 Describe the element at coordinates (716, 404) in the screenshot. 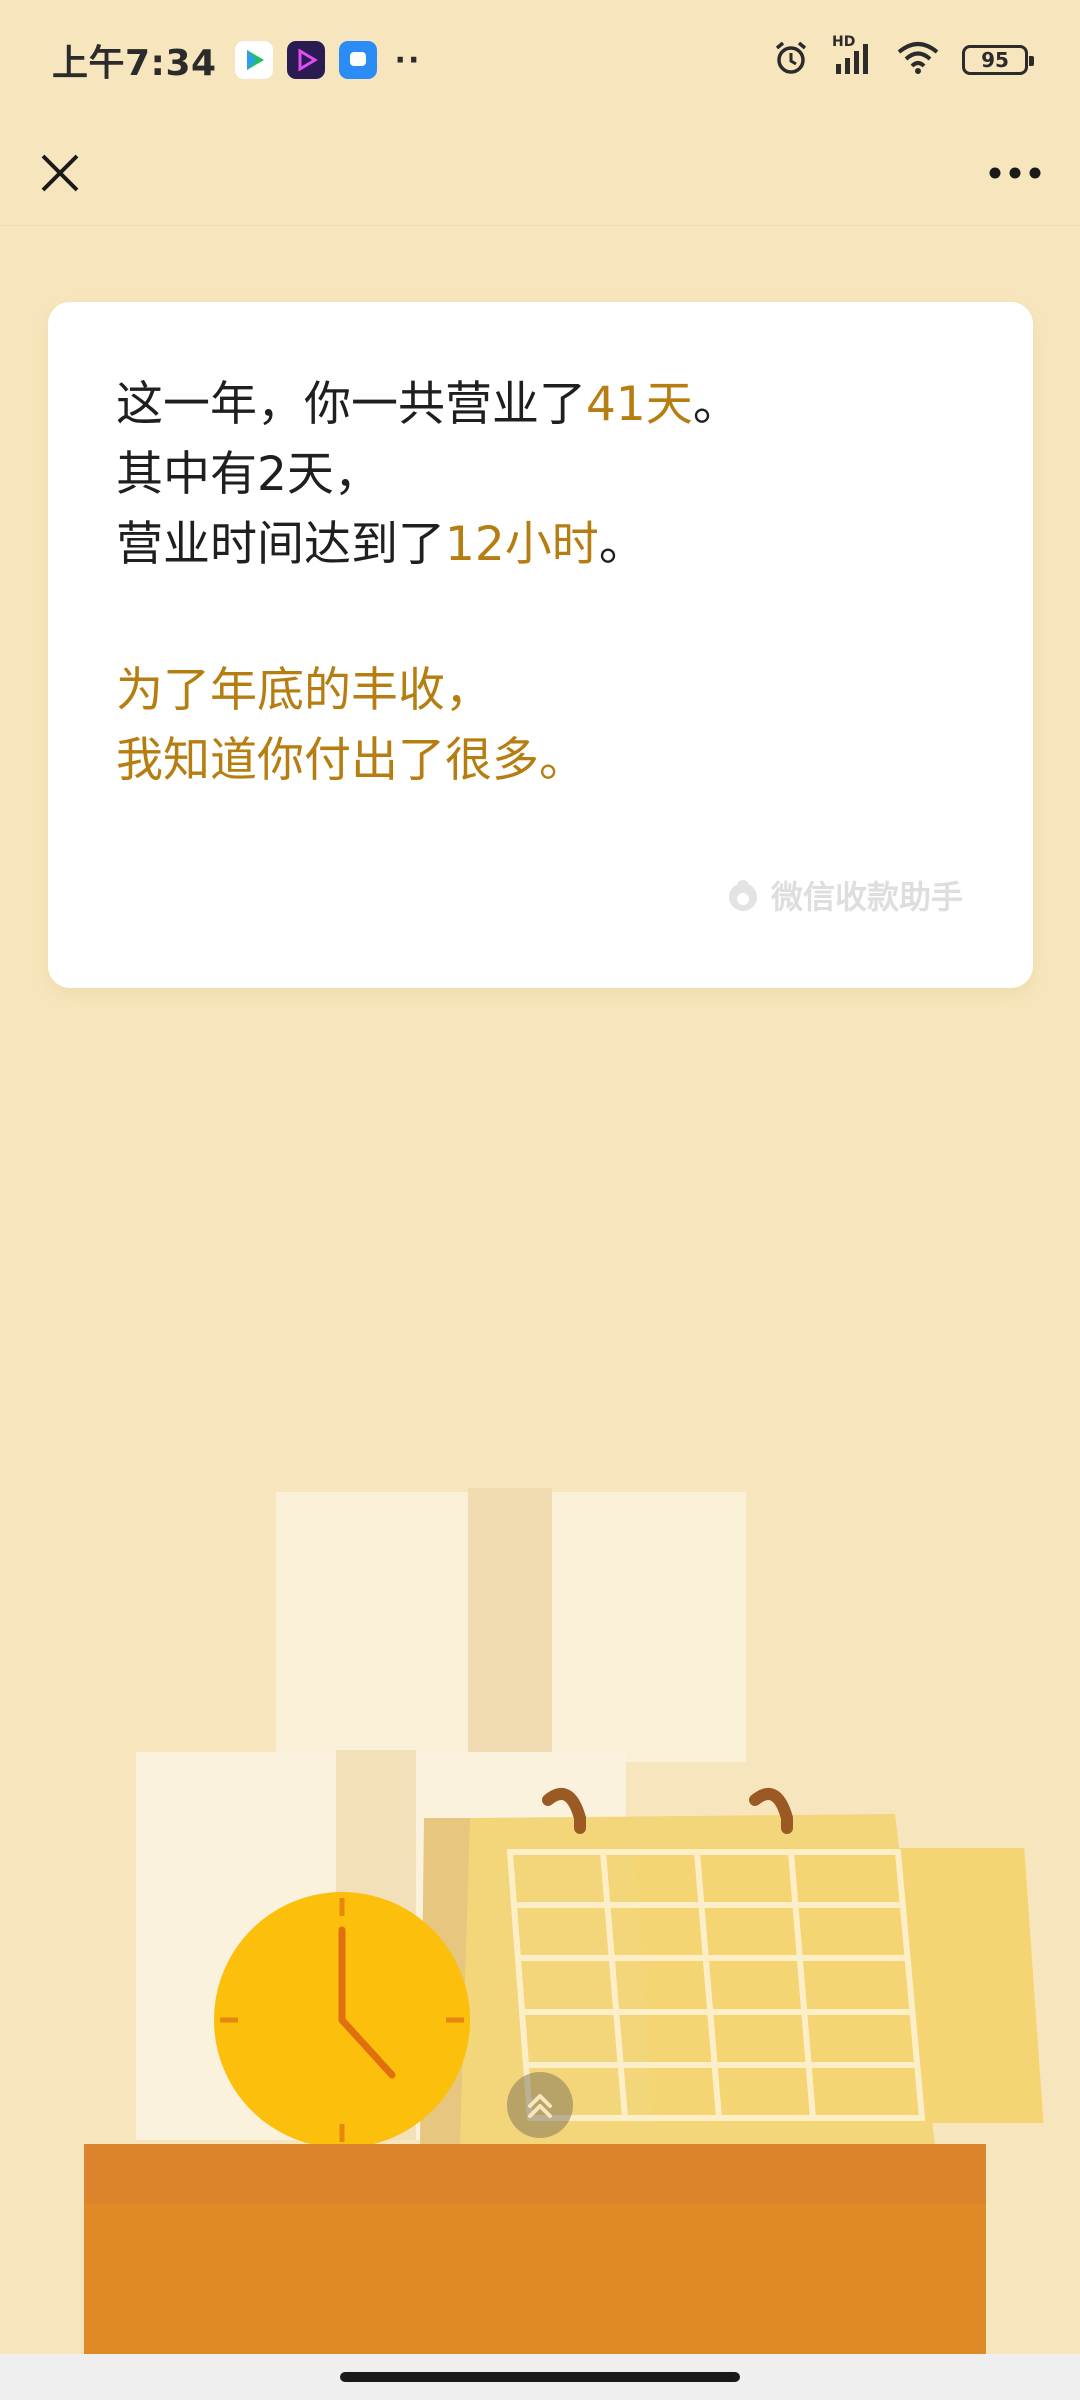

I see `business-days-suffix: 。` at that location.